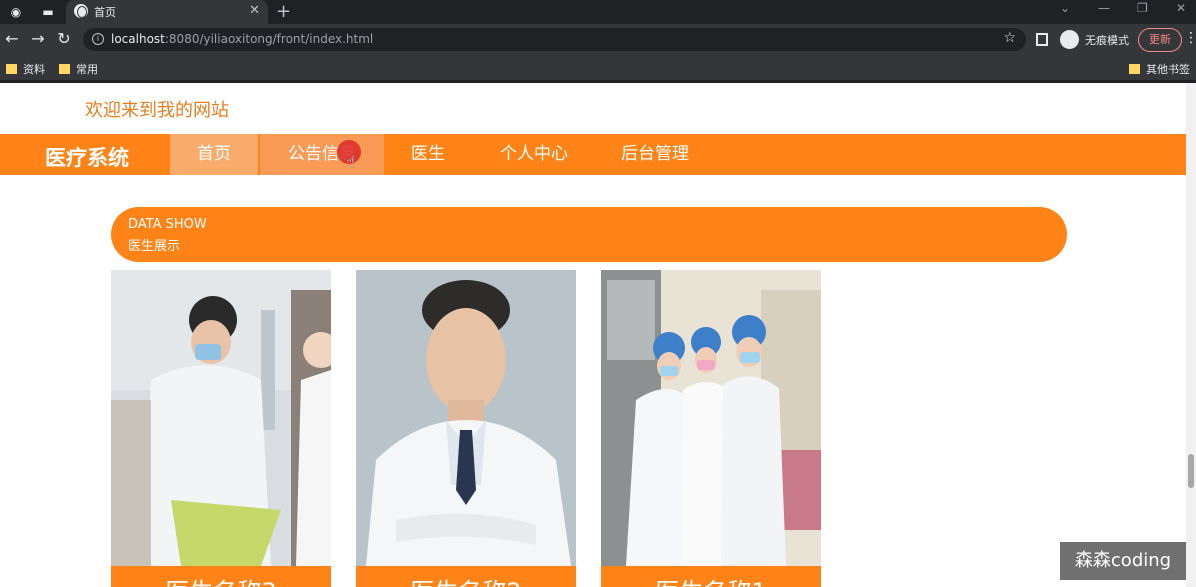 The width and height of the screenshot is (1196, 587). What do you see at coordinates (64, 39) in the screenshot?
I see `reload-icon: ↻` at bounding box center [64, 39].